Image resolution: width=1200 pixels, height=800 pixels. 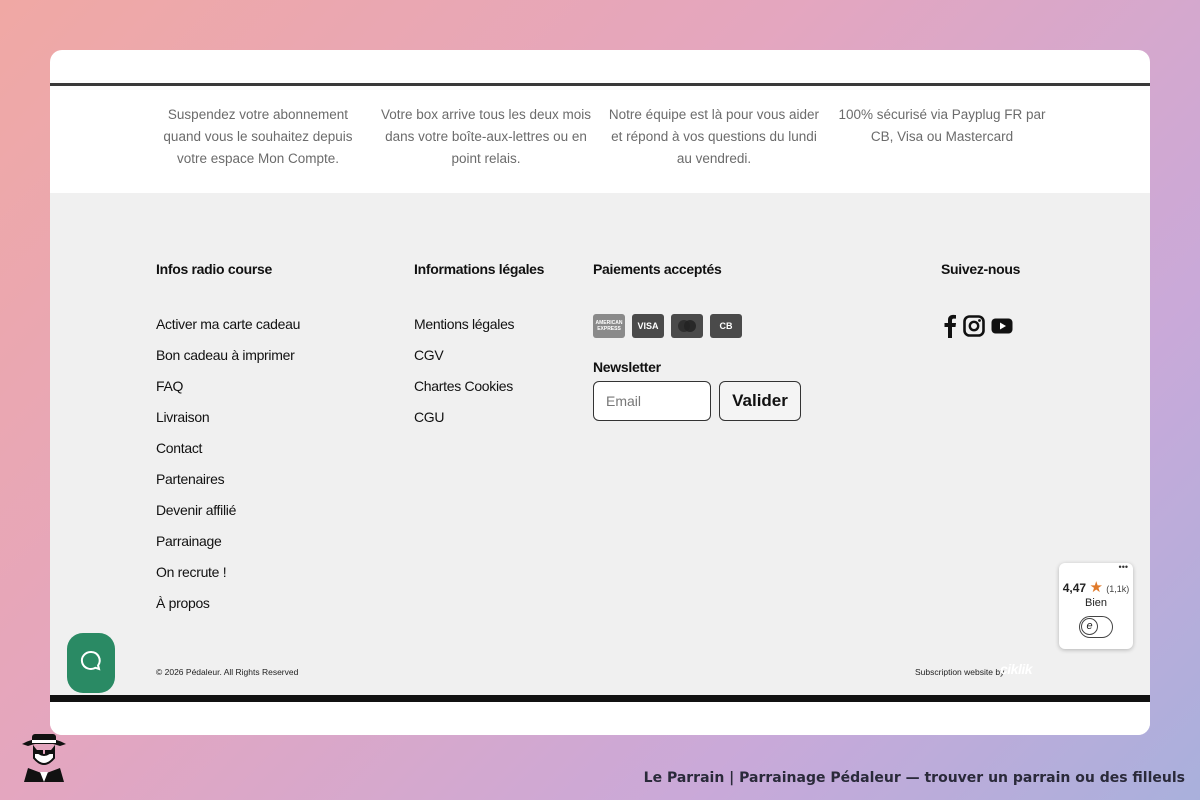 I want to click on footer-link-gift-voucher: Bon cadeau à imprimer, so click(x=228, y=362).